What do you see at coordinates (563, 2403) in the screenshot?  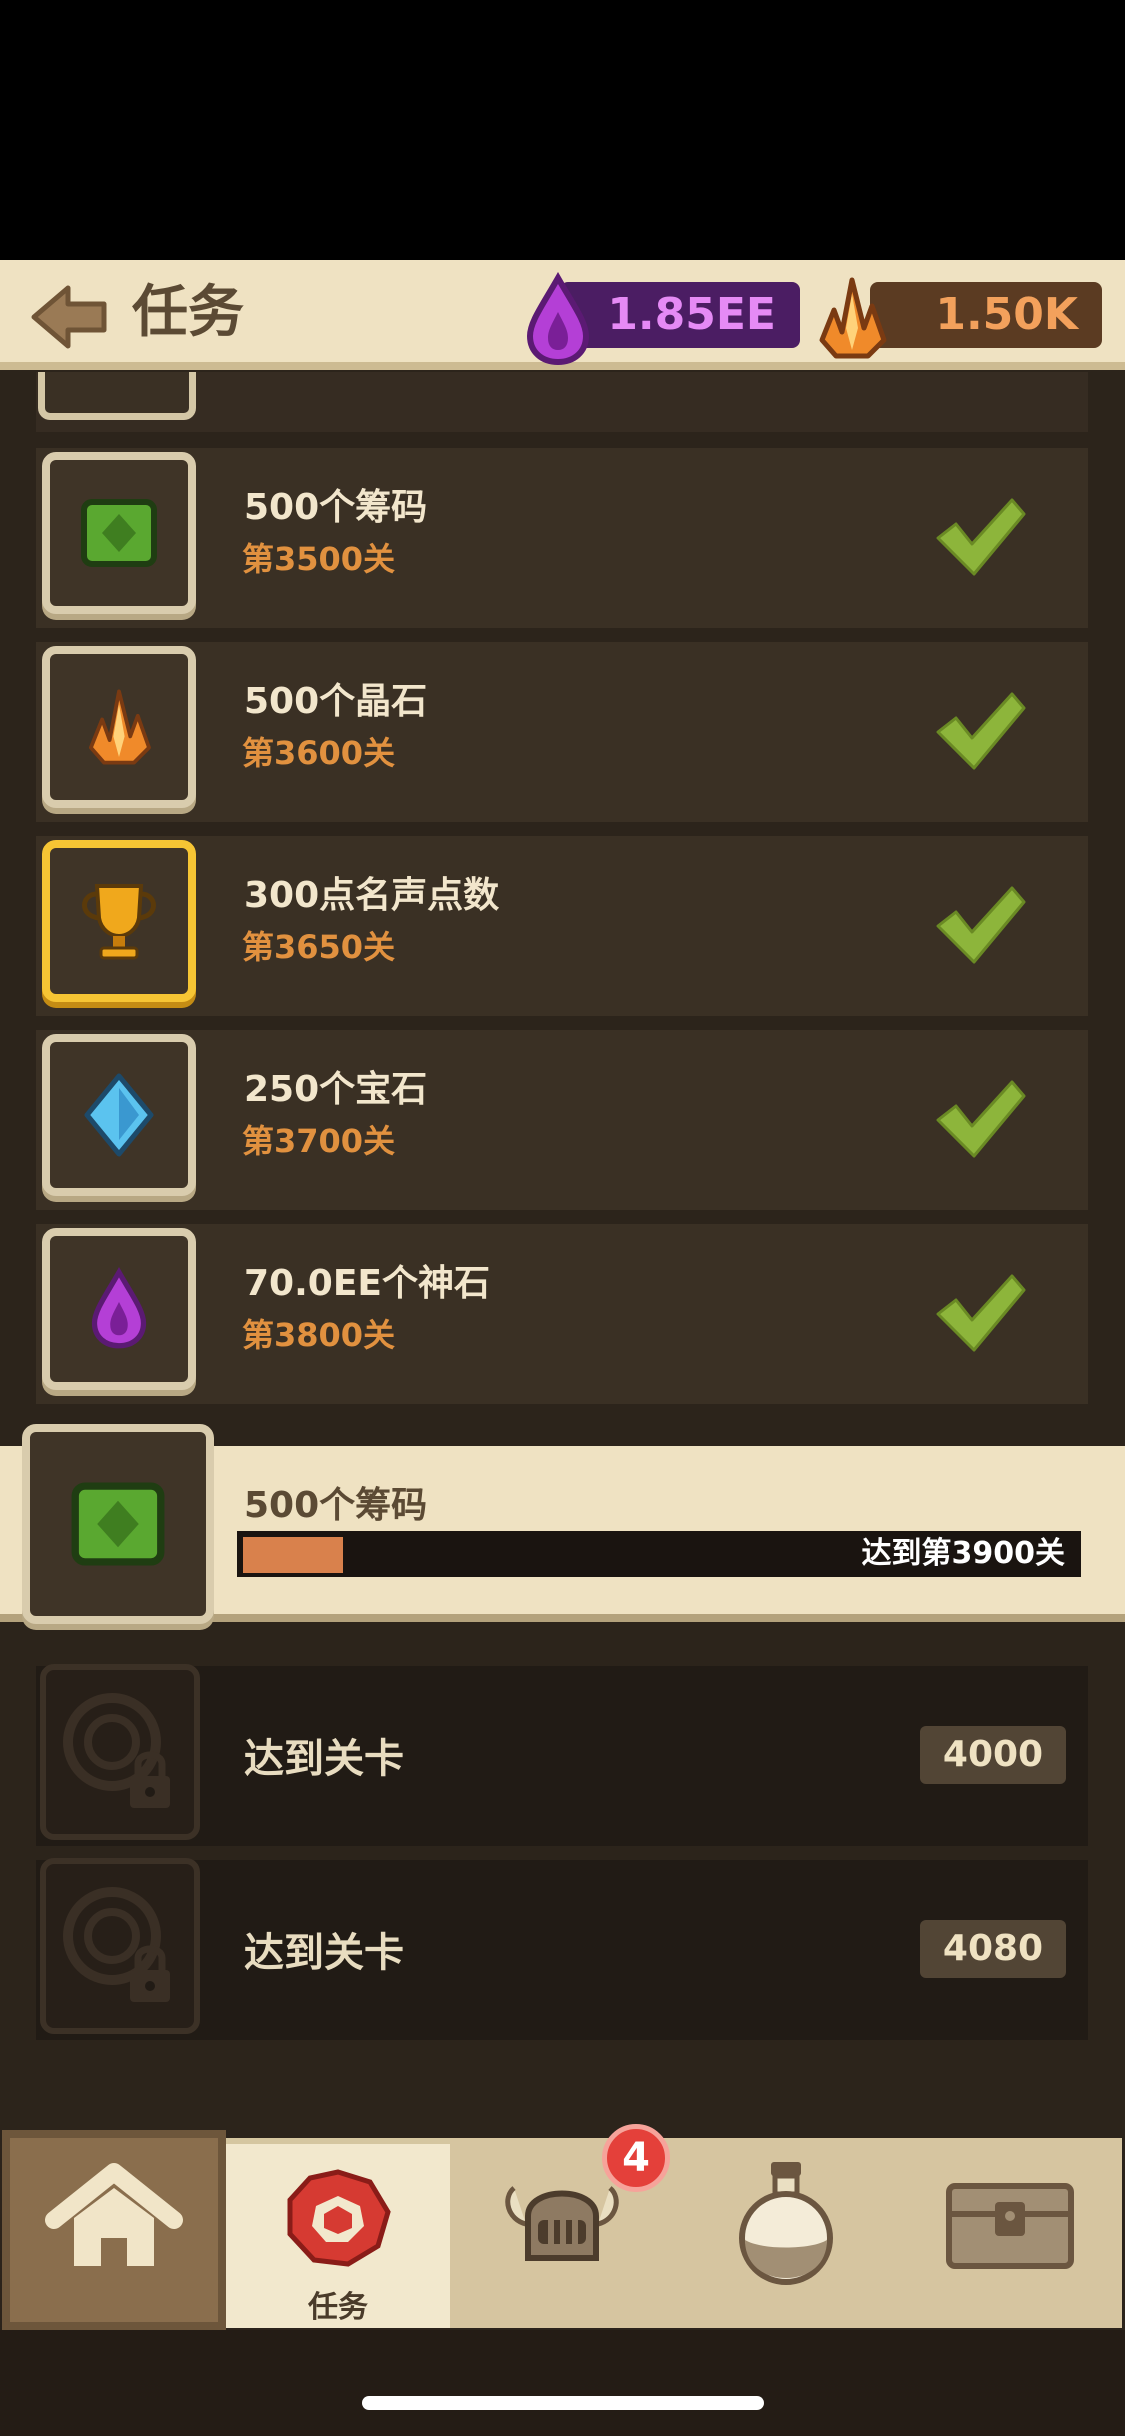 I see `home-indicator` at bounding box center [563, 2403].